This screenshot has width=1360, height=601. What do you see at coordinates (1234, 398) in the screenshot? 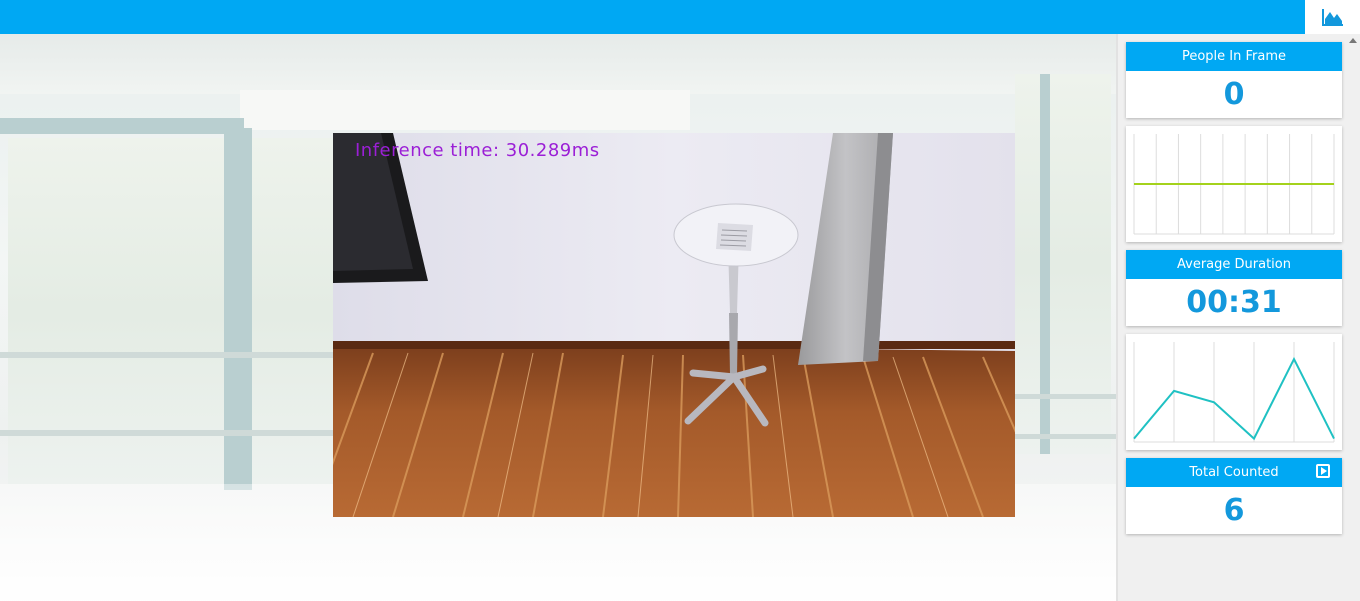
I see `chart-series-line` at bounding box center [1234, 398].